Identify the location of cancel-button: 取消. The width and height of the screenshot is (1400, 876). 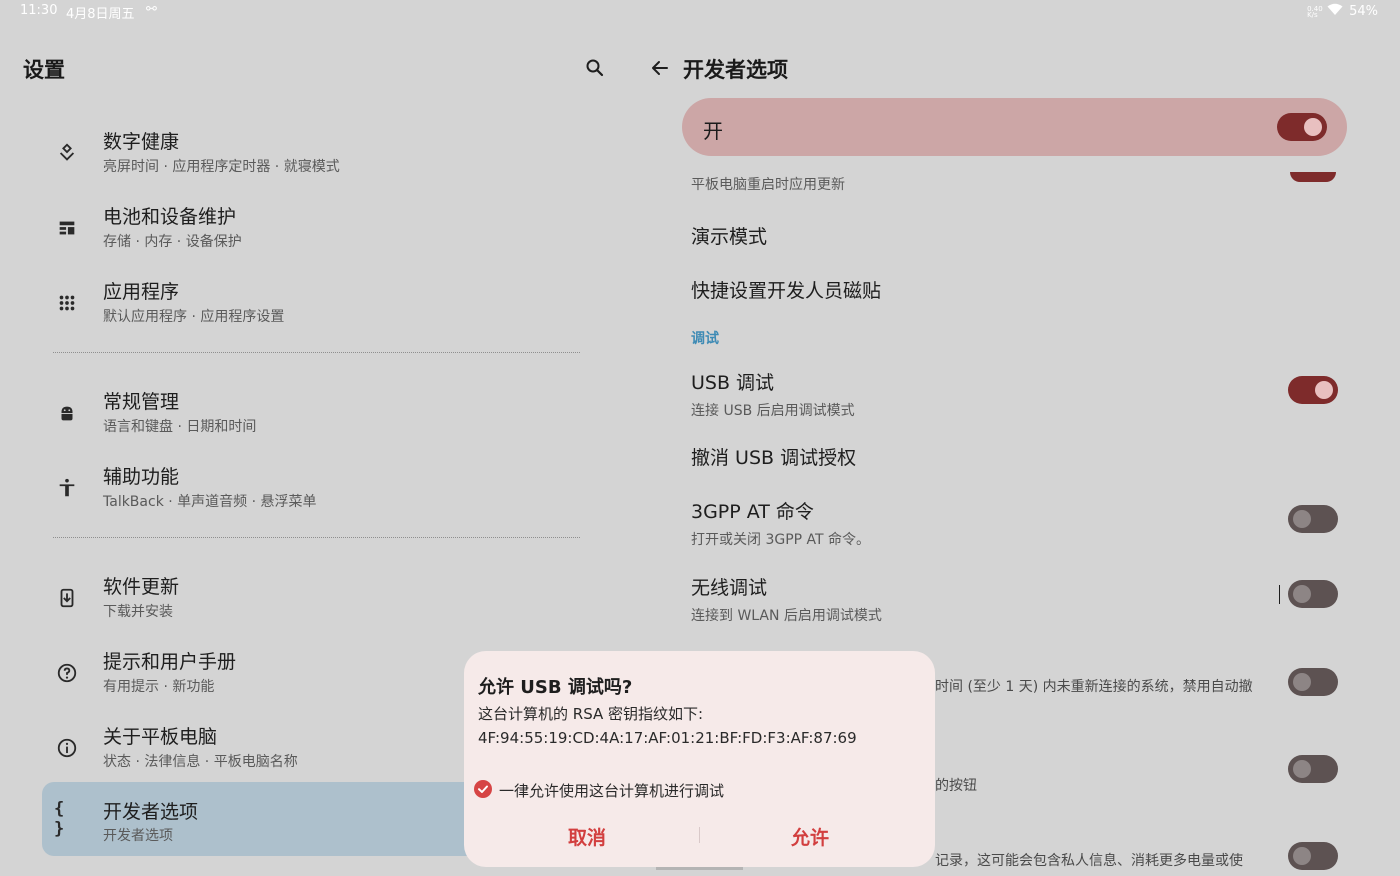
(587, 836).